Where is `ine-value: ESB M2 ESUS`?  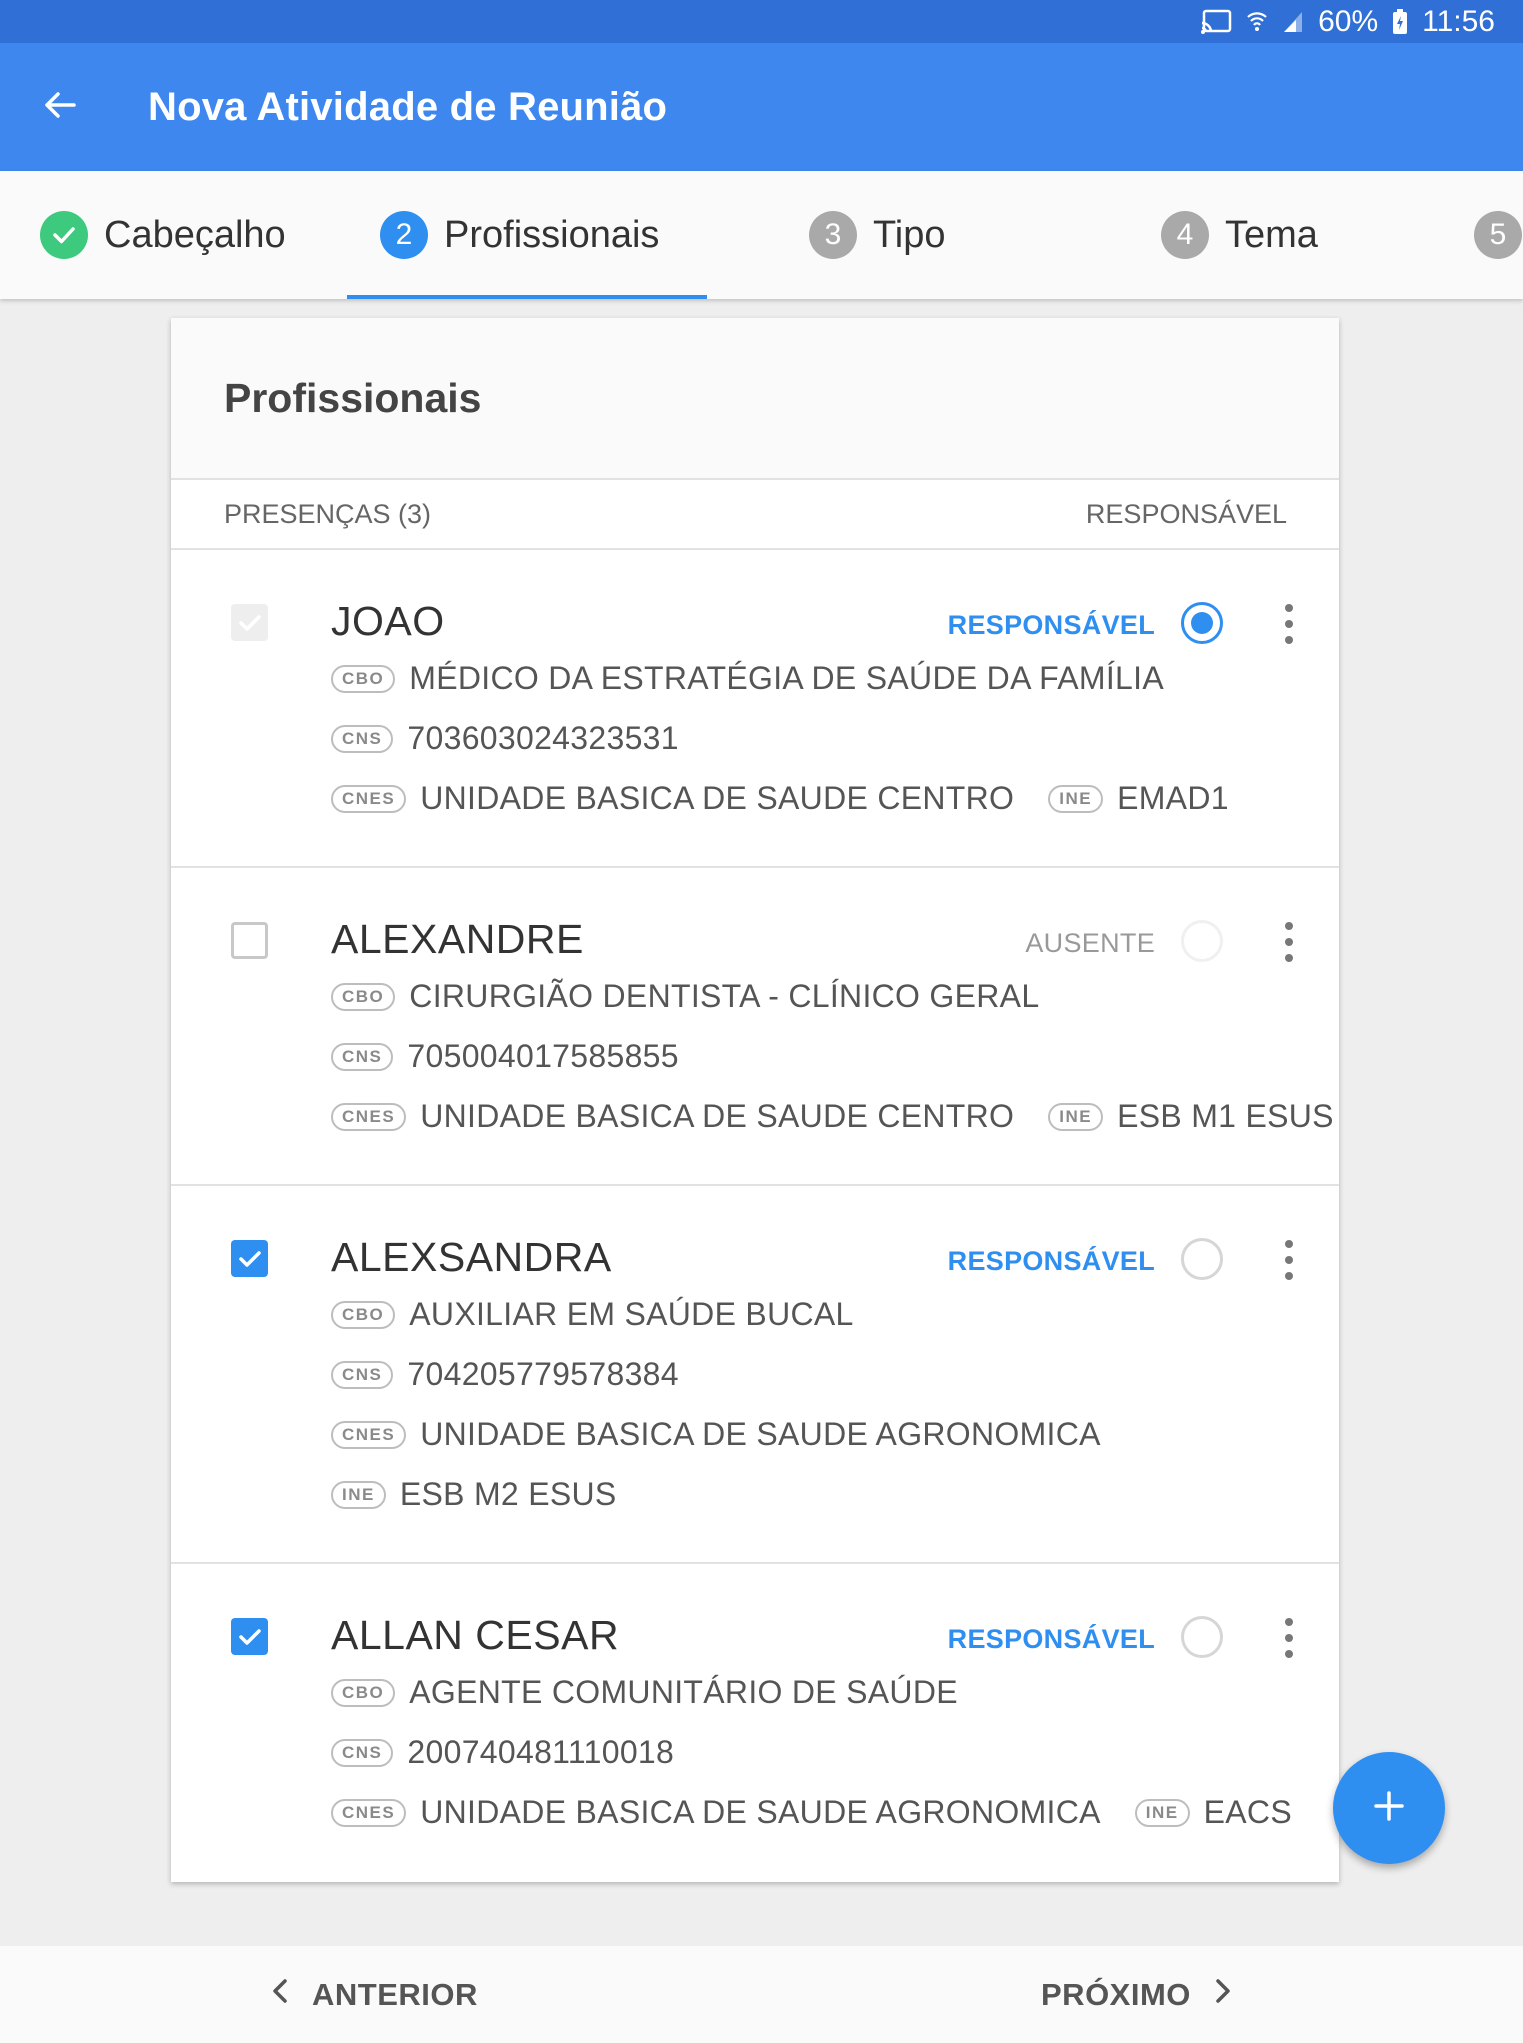 ine-value: ESB M2 ESUS is located at coordinates (508, 1494).